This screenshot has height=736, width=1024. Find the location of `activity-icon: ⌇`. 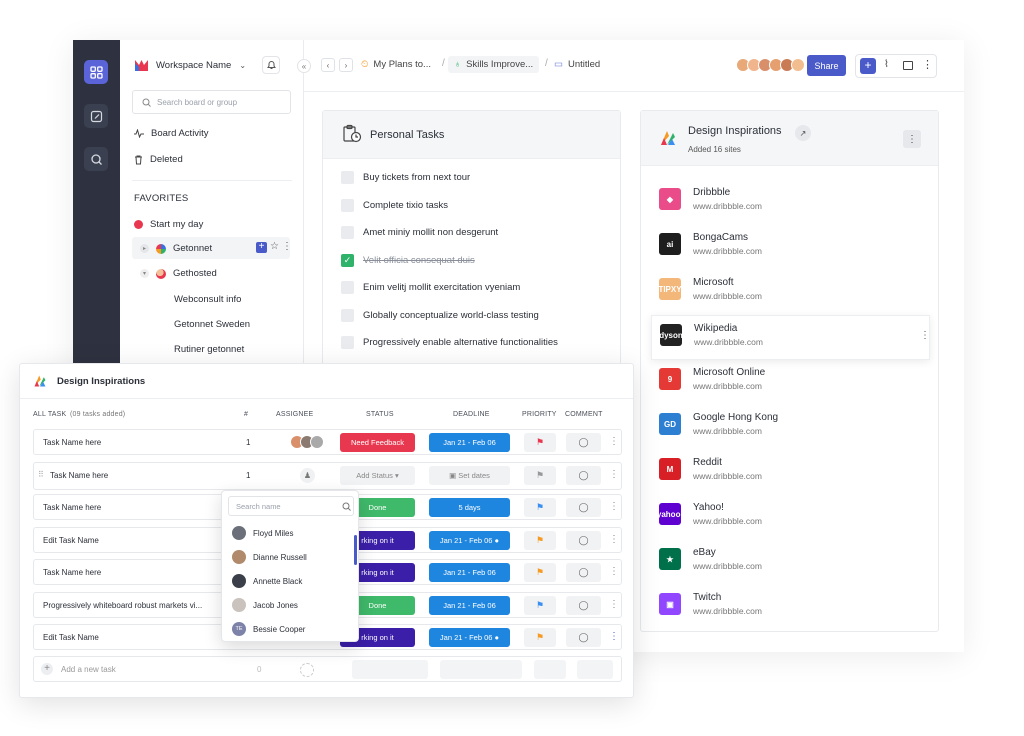

activity-icon: ⌇ is located at coordinates (886, 64).